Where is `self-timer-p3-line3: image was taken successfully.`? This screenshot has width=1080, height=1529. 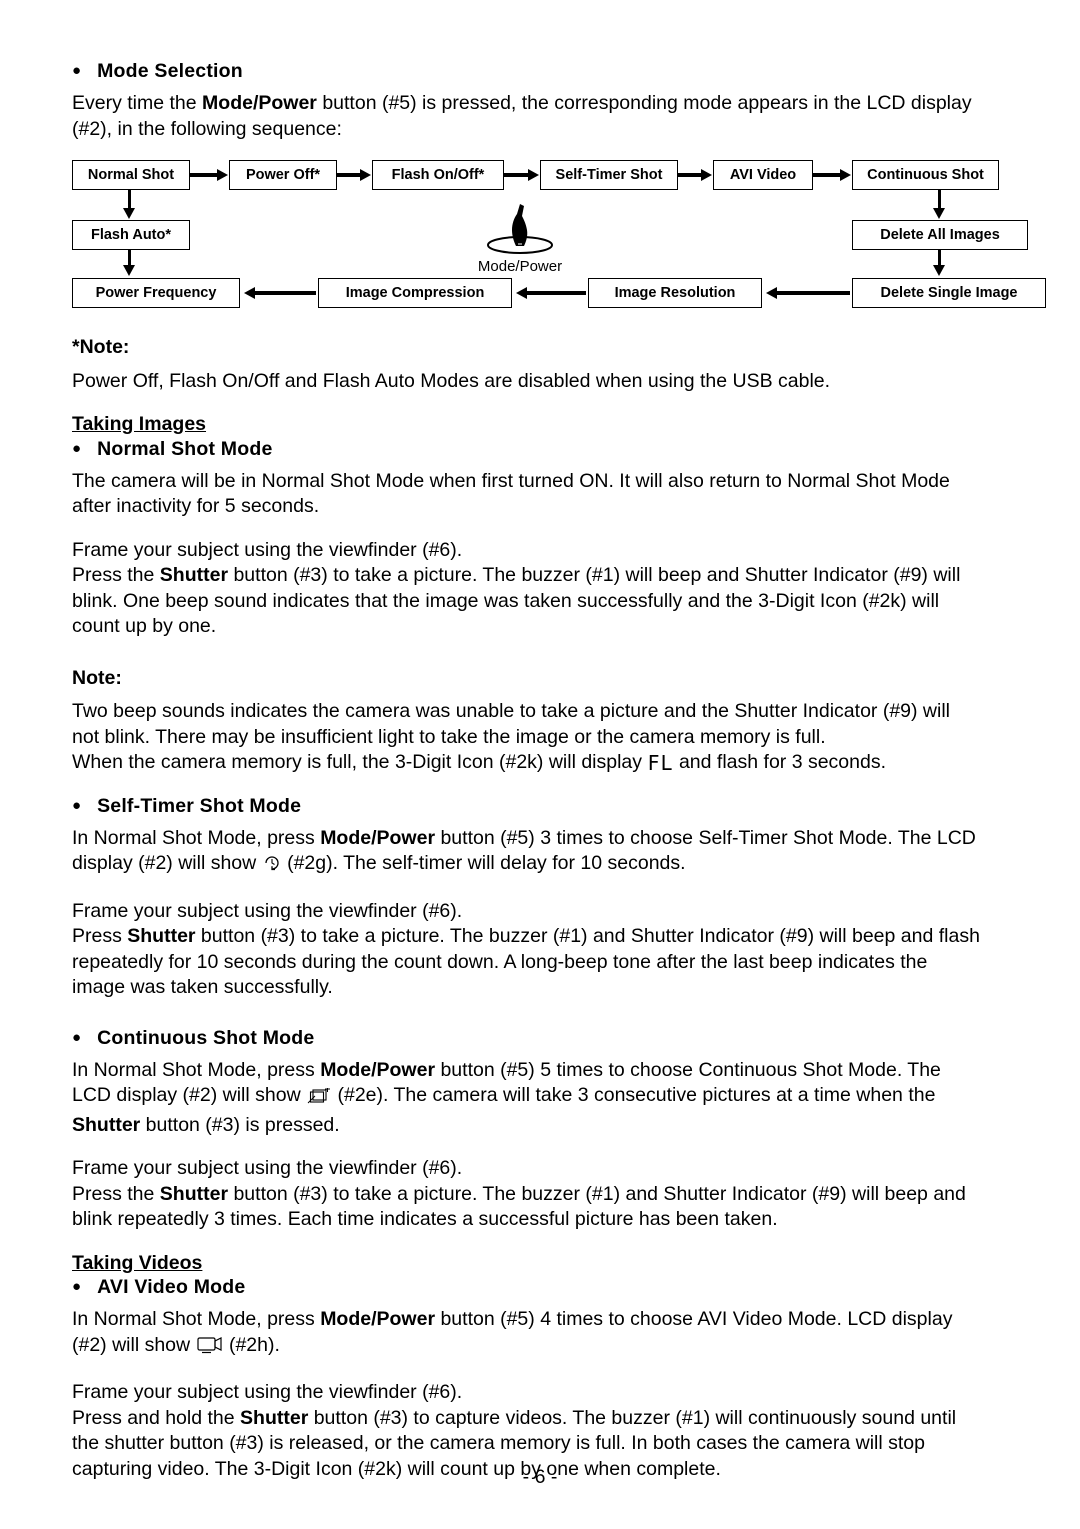 self-timer-p3-line3: image was taken successfully. is located at coordinates (202, 987).